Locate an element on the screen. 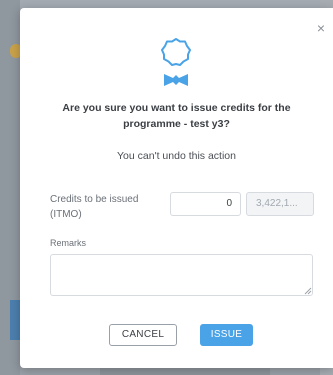  award-badge-icon is located at coordinates (176, 62).